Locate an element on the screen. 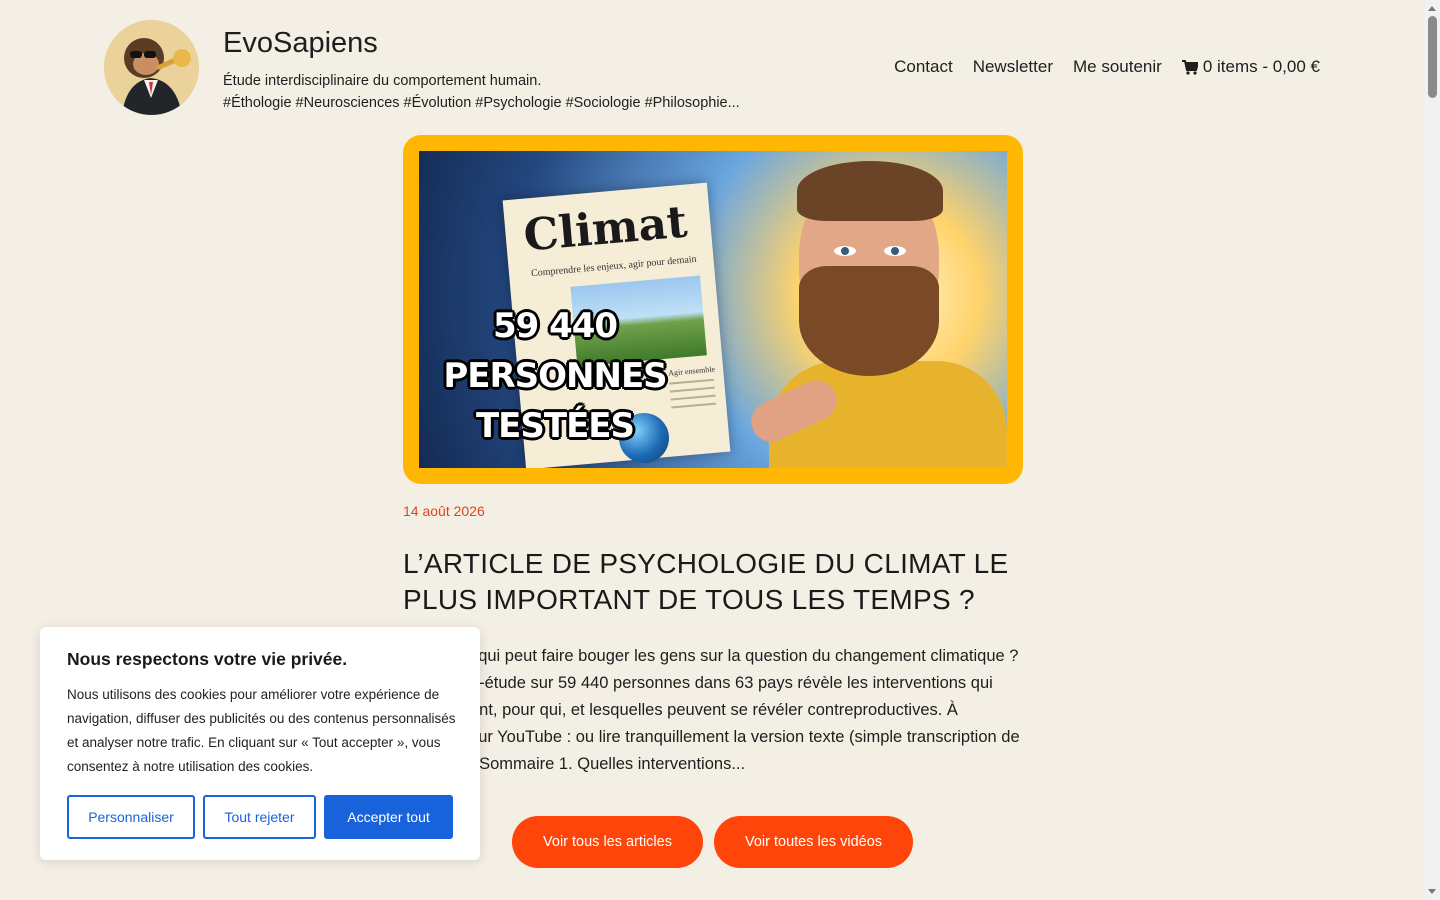 The height and width of the screenshot is (900, 1440). post-date: 14 août 2026 is located at coordinates (444, 511).